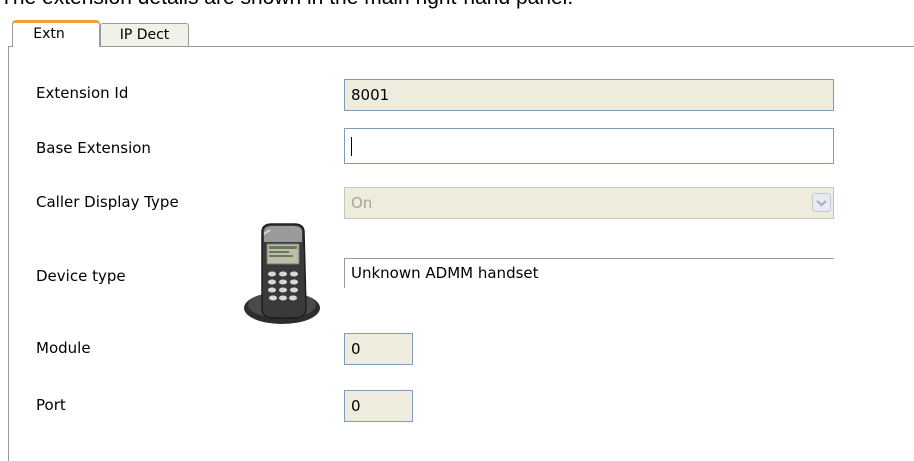 This screenshot has width=914, height=461. What do you see at coordinates (282, 273) in the screenshot?
I see `dect-handset-icon` at bounding box center [282, 273].